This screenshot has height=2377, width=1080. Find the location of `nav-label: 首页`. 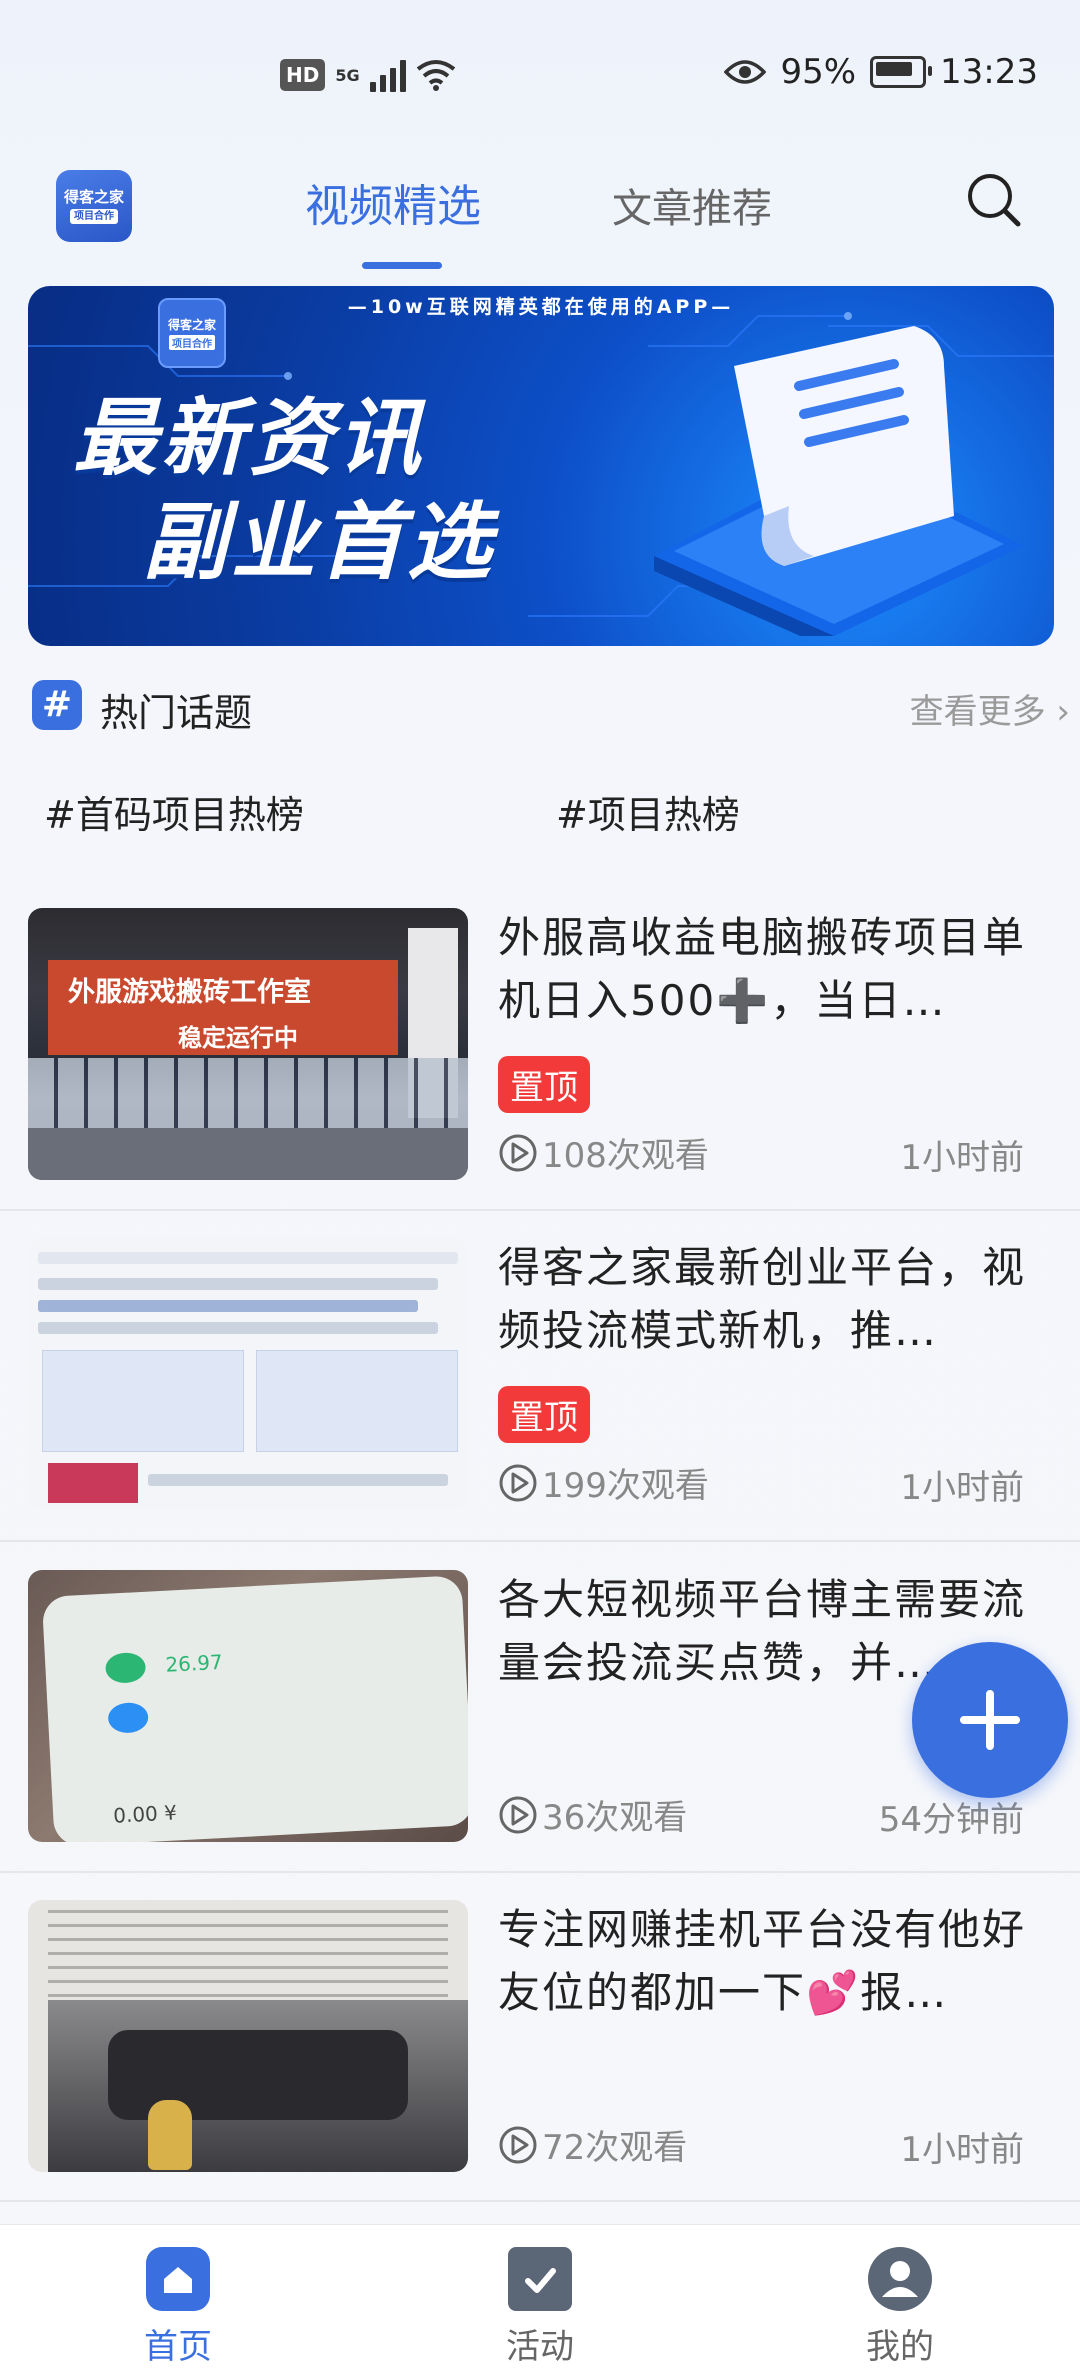

nav-label: 首页 is located at coordinates (178, 2347).